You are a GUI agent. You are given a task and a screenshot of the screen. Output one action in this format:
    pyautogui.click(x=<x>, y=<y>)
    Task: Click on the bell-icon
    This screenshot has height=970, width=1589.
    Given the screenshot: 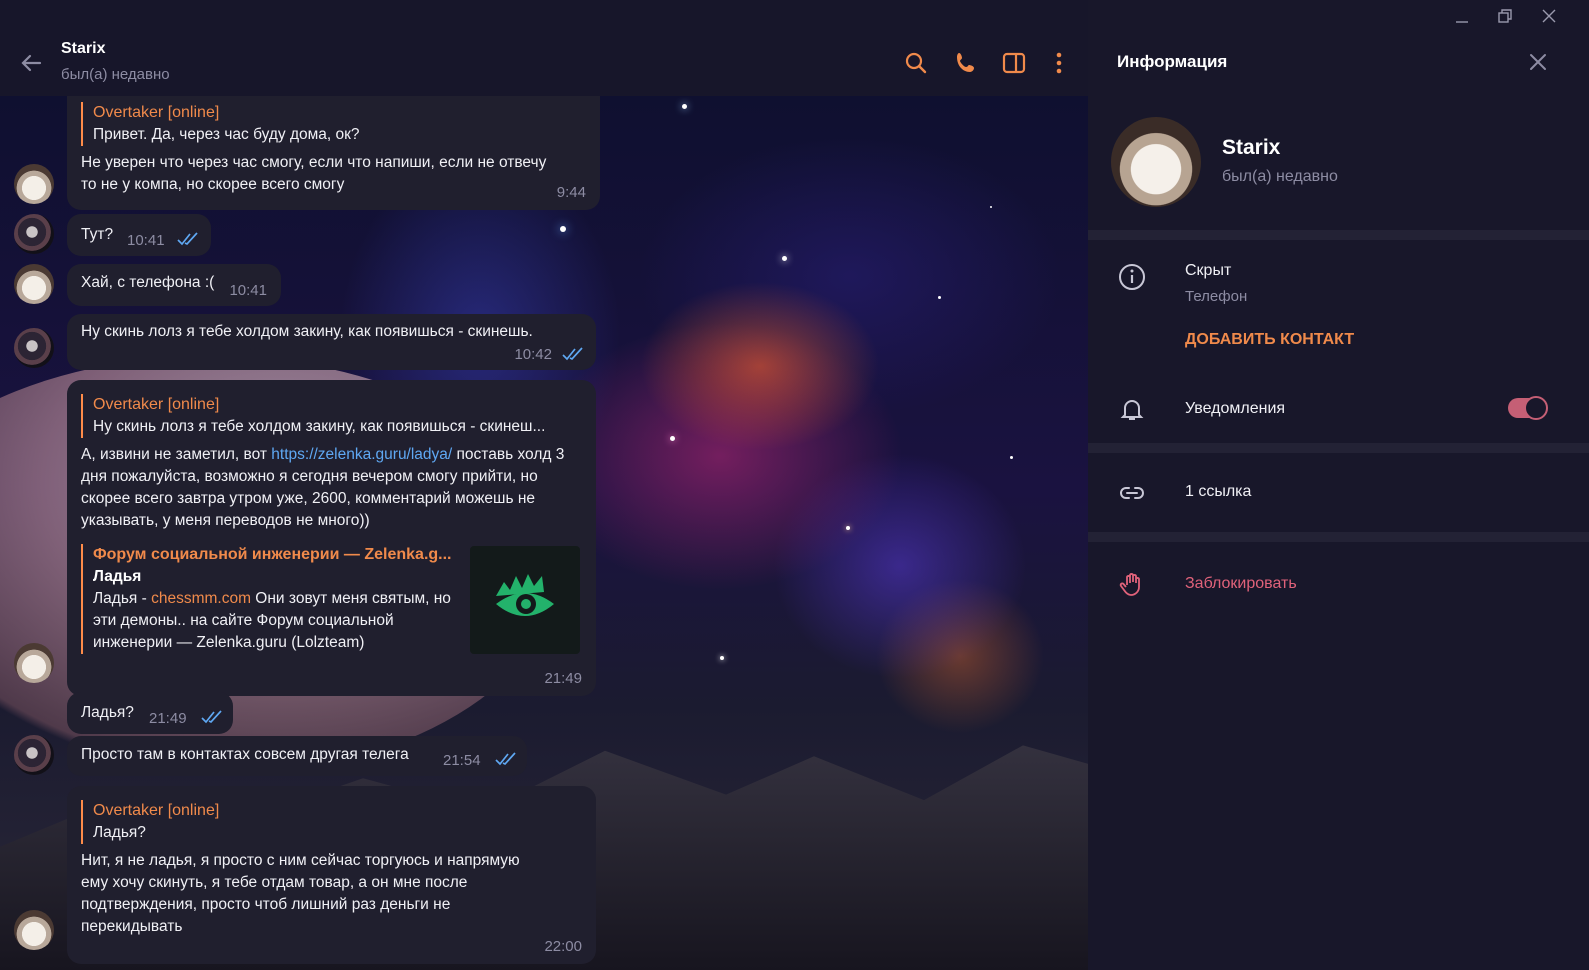 What is the action you would take?
    pyautogui.click(x=1132, y=410)
    